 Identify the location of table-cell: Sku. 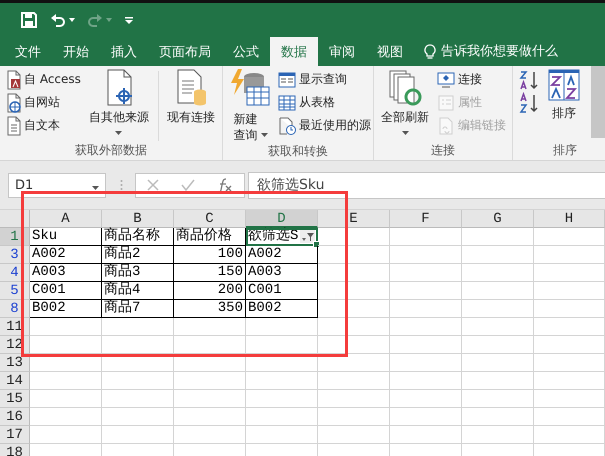
(66, 237).